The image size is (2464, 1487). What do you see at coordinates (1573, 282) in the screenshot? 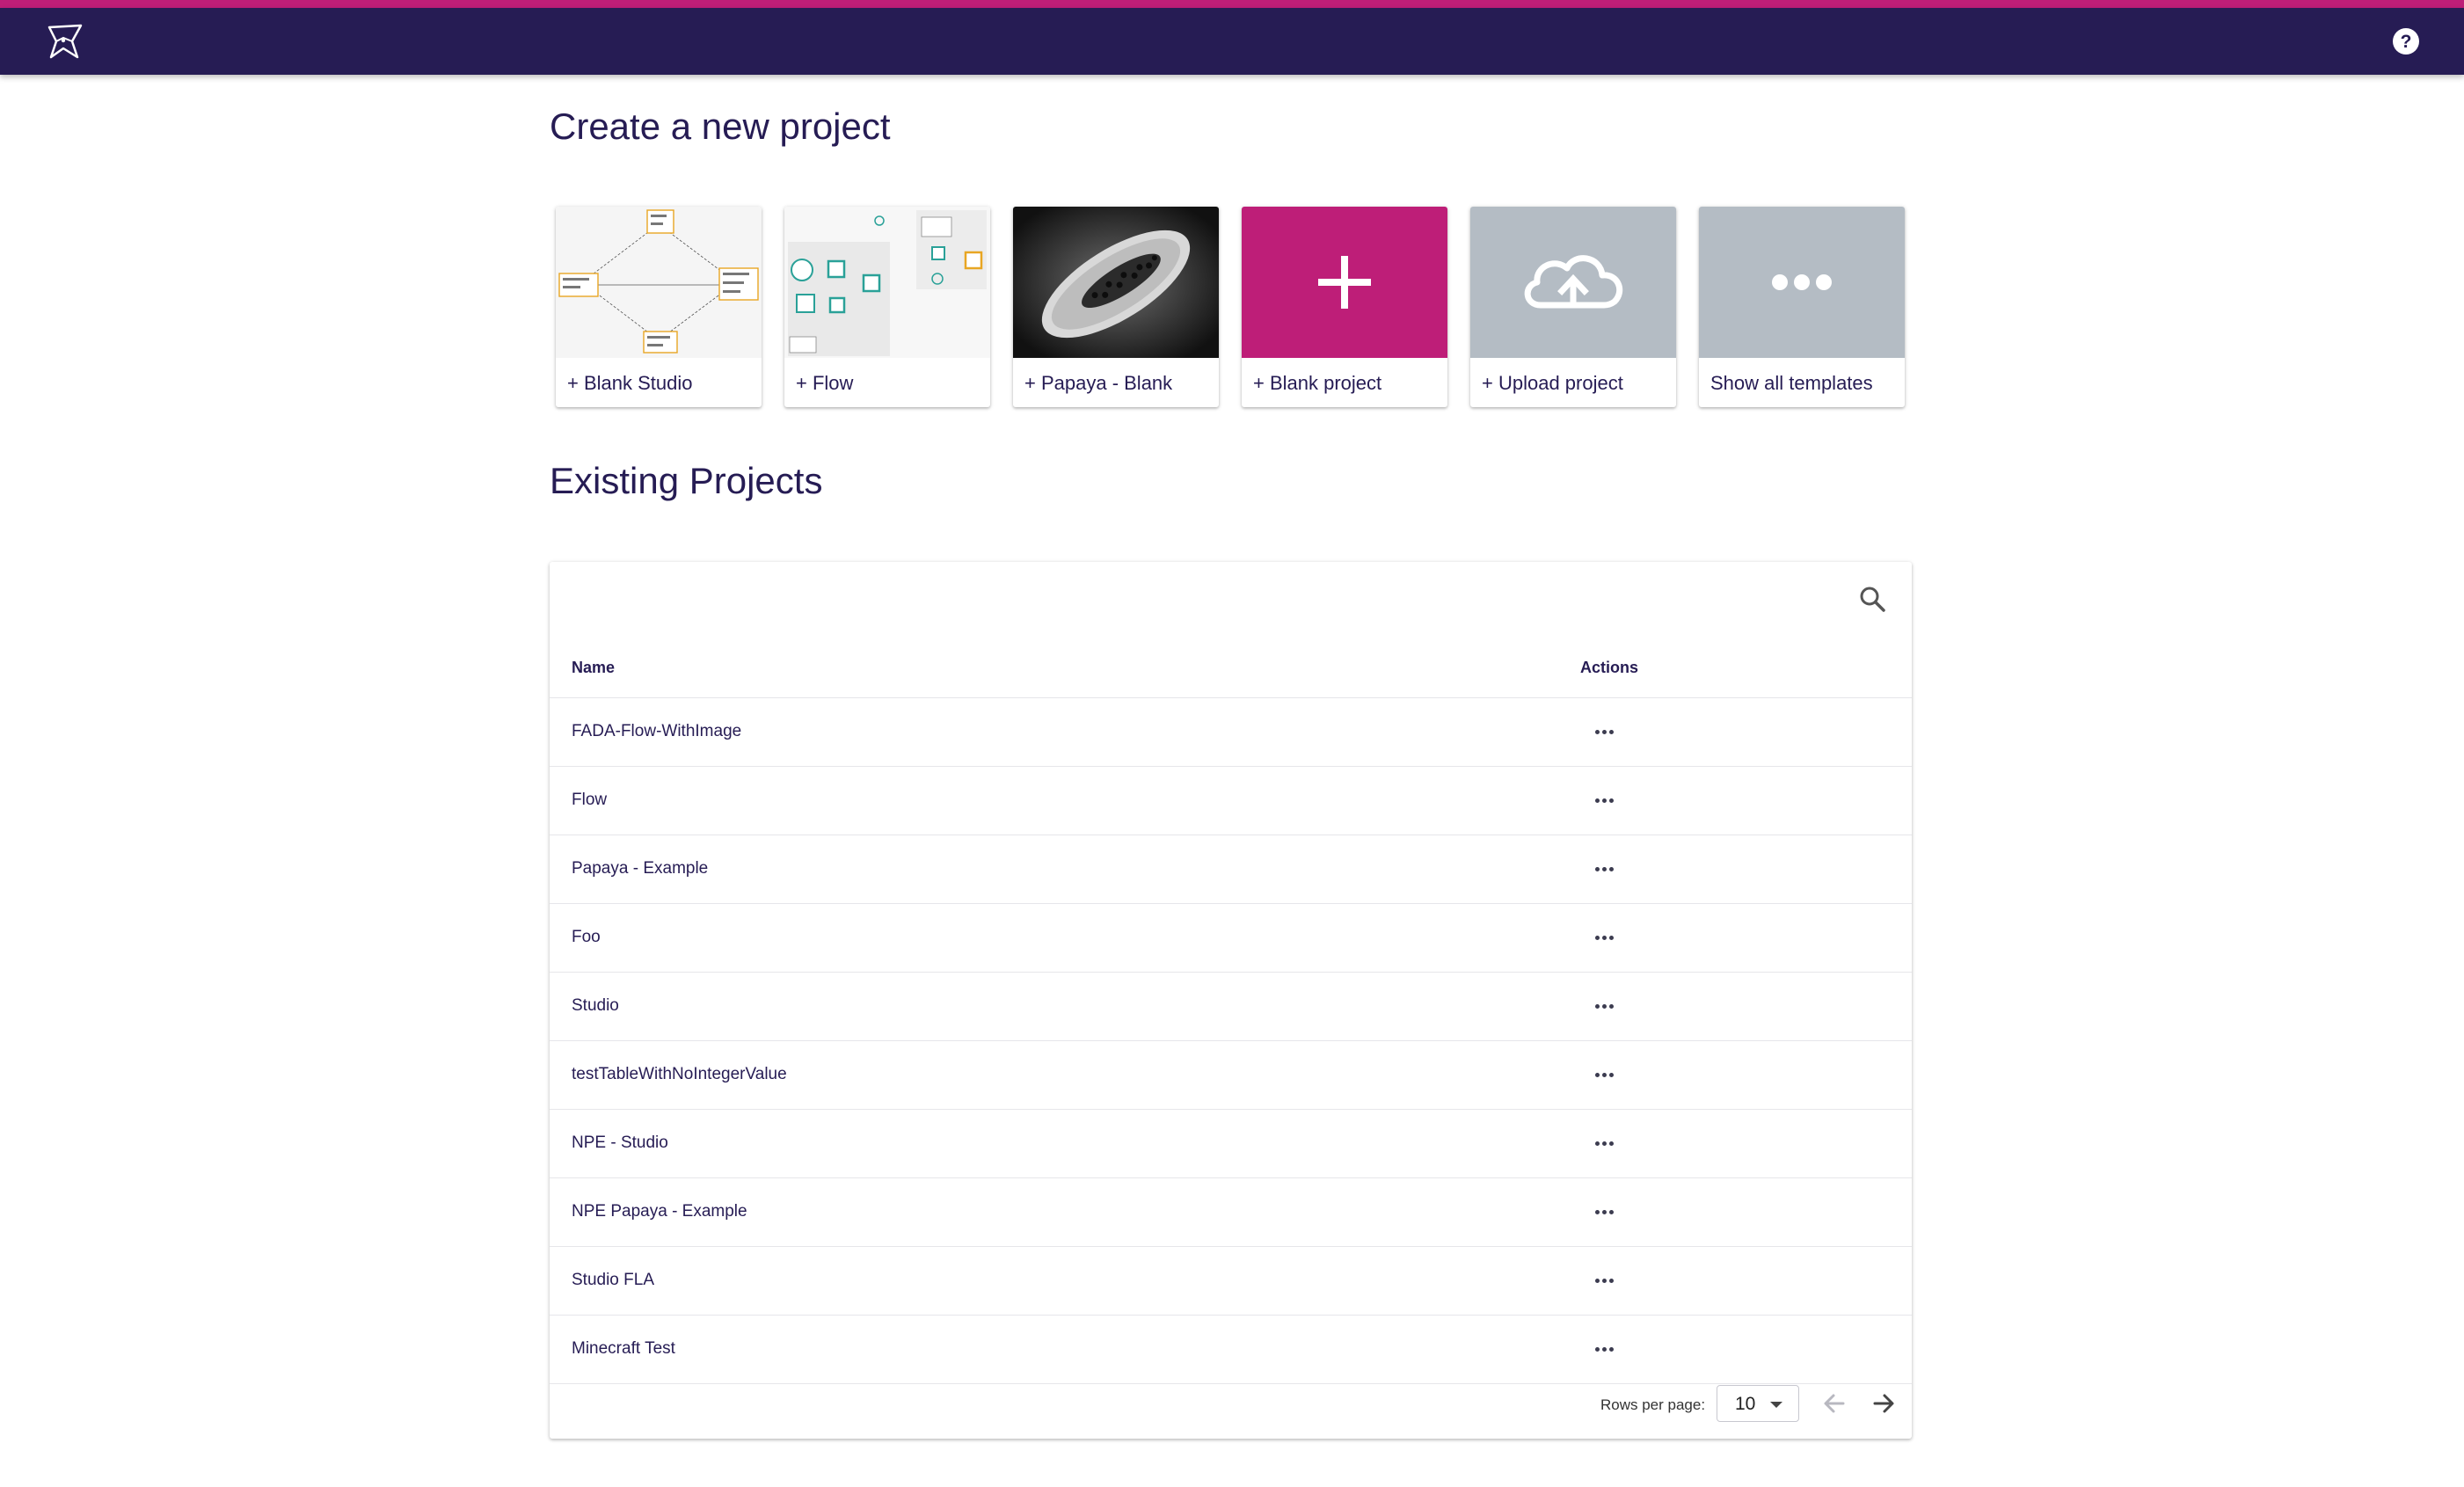
I see `cloud-upload-icon` at bounding box center [1573, 282].